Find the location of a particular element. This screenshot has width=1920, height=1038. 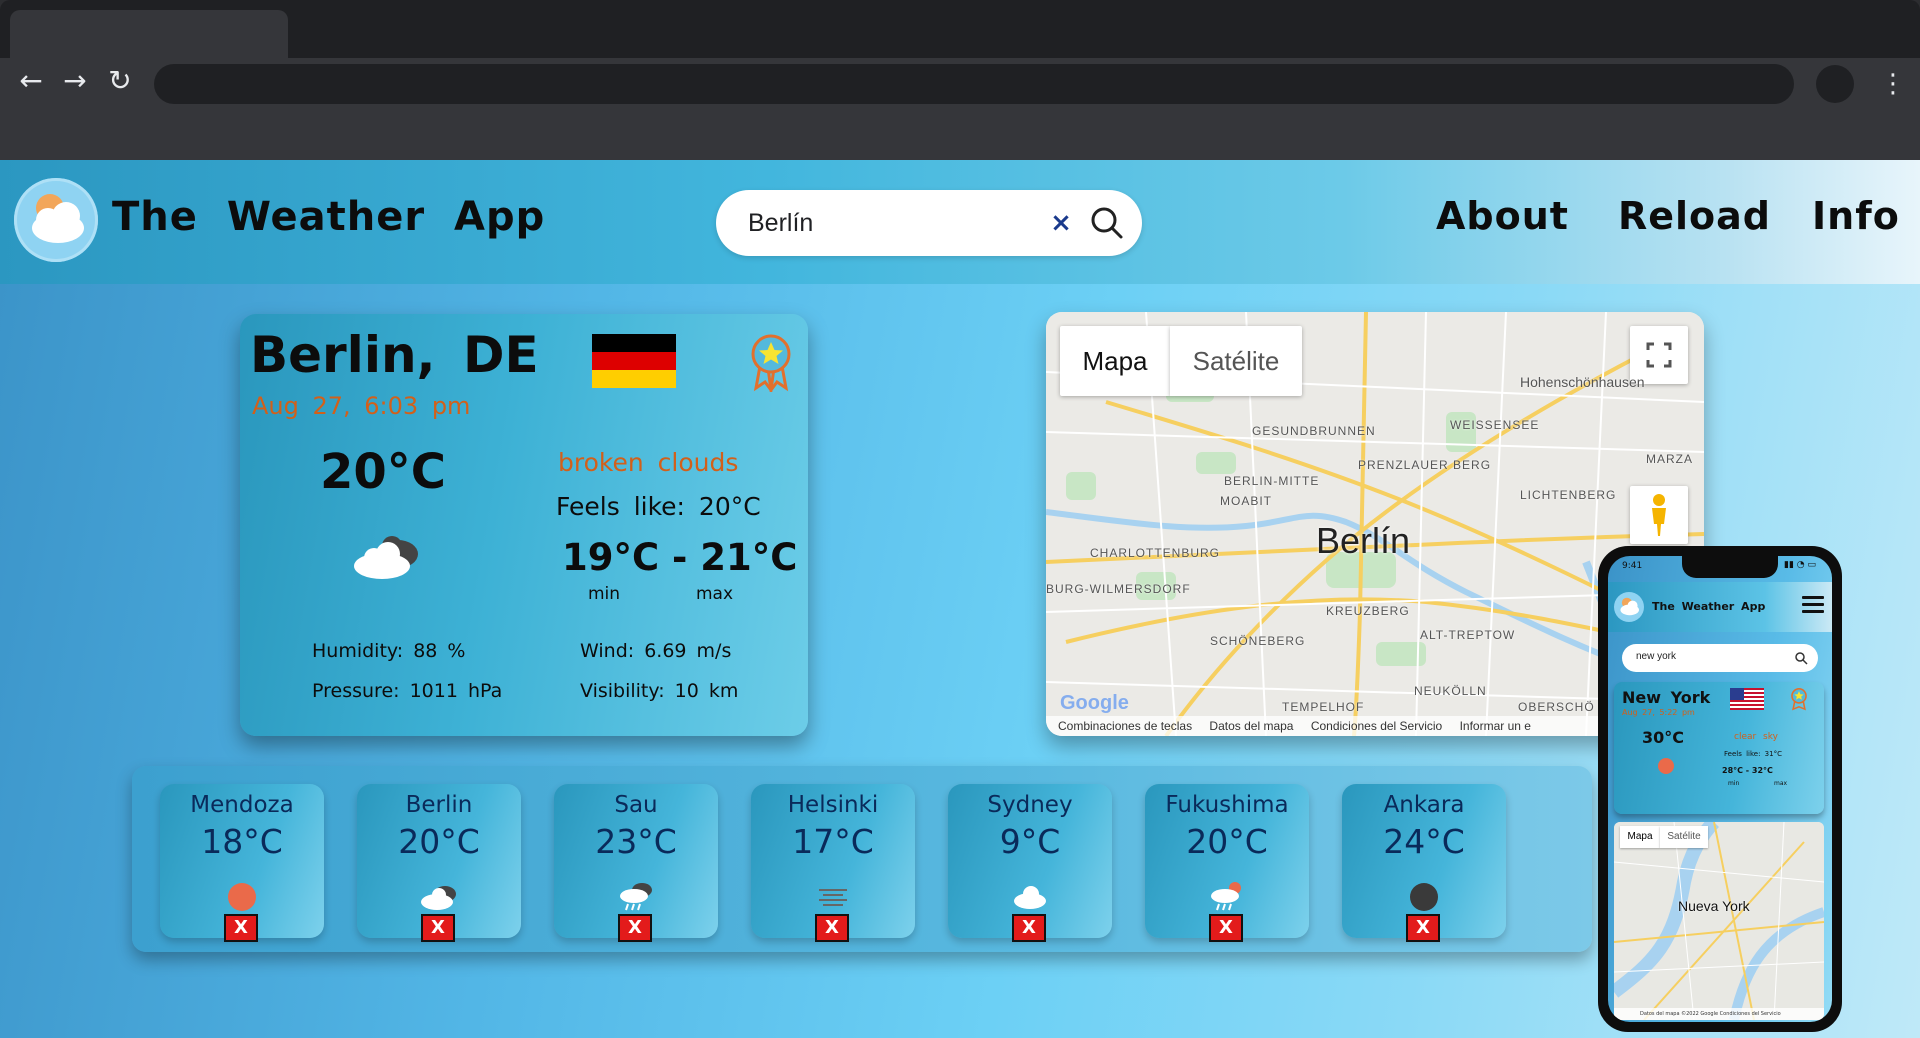

app-header: The Weather App × About Reload Info is located at coordinates (960, 222).